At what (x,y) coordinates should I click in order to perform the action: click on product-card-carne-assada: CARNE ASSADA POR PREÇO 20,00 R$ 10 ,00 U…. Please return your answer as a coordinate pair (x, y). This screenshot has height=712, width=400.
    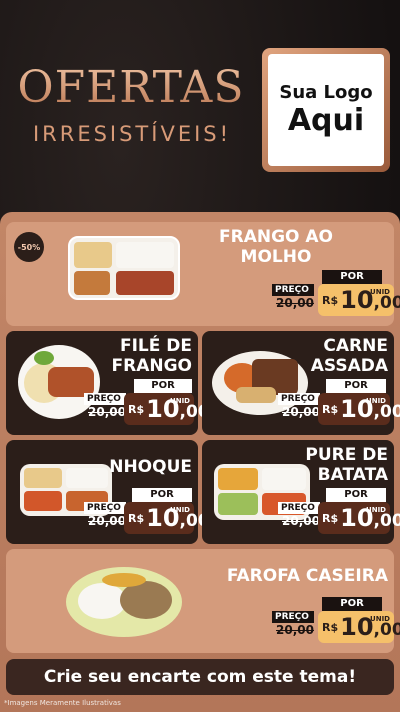
    Looking at the image, I should click on (301, 383).